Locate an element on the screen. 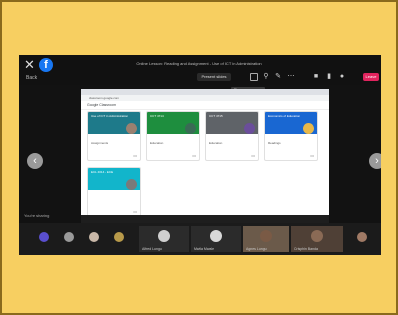 The height and width of the screenshot is (315, 398). participant-name: Crisphin Banda is located at coordinates (306, 249).